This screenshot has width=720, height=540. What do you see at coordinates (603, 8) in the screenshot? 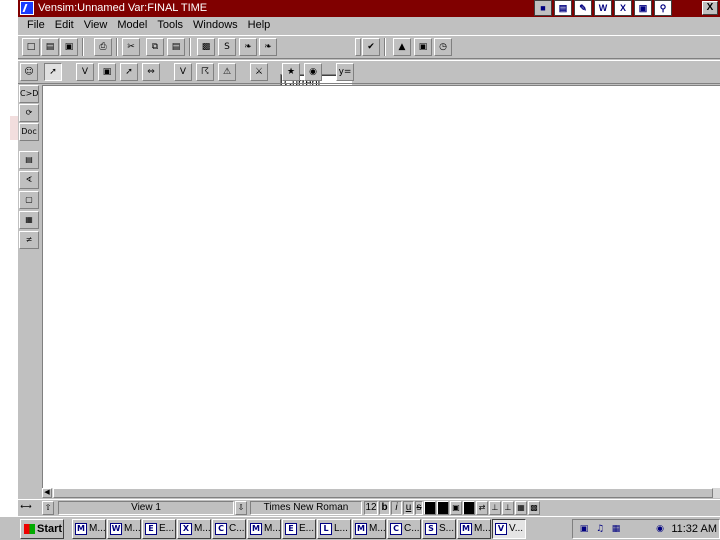
I see `word-icon: W` at bounding box center [603, 8].